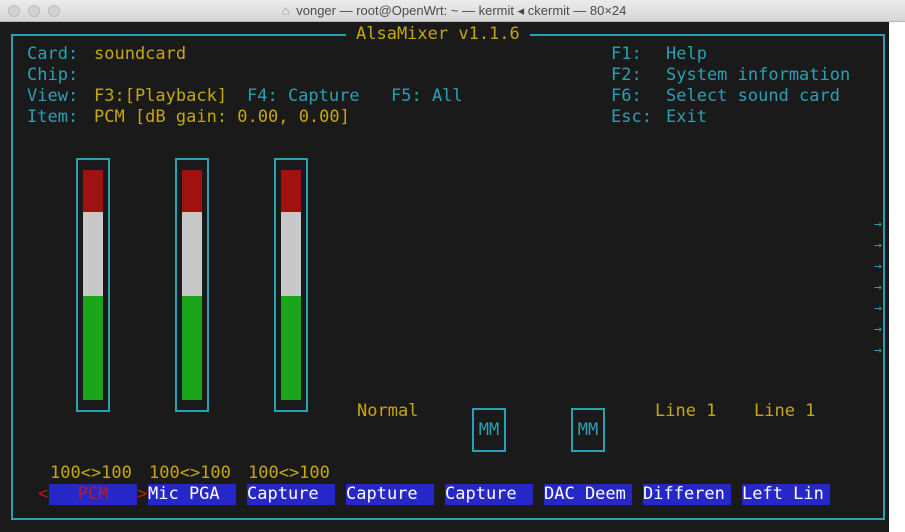 Image resolution: width=905 pixels, height=532 pixels. Describe the element at coordinates (43, 494) in the screenshot. I see `selection-marker-left: <` at that location.